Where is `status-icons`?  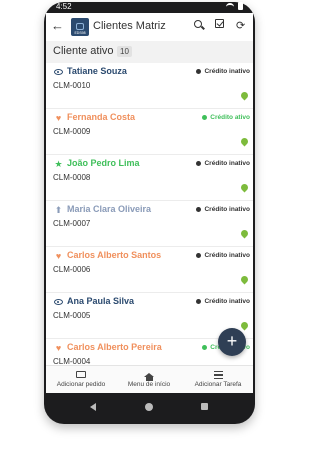 status-icons is located at coordinates (234, 6).